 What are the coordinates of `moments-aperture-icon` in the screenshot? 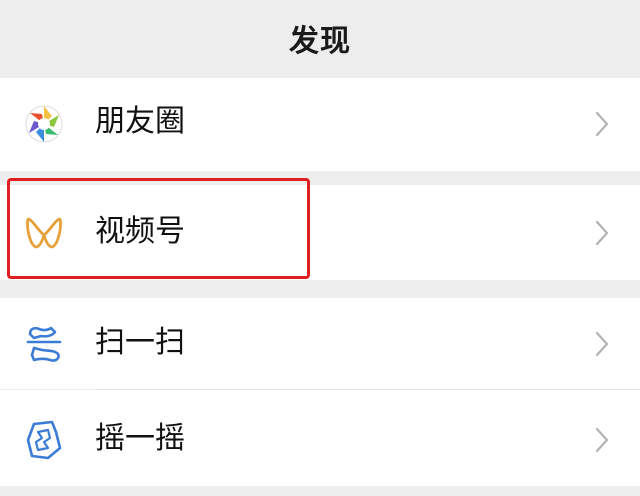 It's located at (44, 124).